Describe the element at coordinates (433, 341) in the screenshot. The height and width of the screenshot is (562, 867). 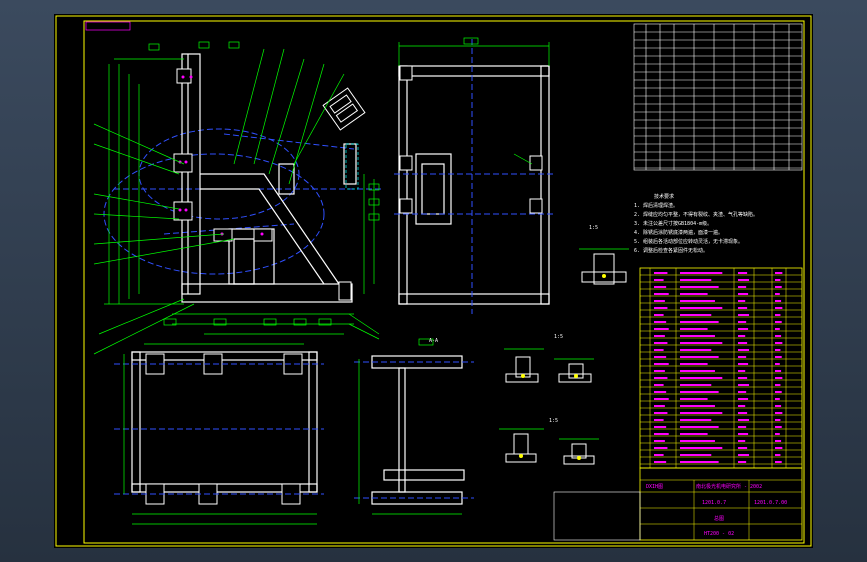
I see `section-label: A-A` at that location.